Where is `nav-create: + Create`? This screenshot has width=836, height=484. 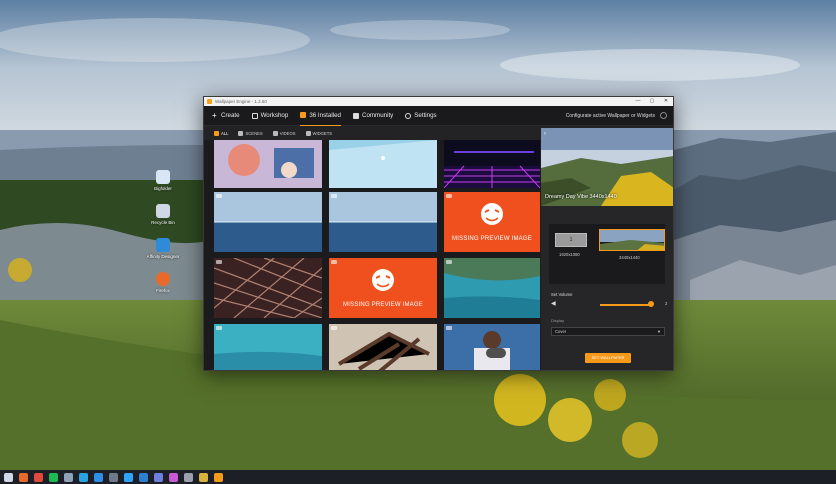
nav-create: + Create is located at coordinates (226, 116).